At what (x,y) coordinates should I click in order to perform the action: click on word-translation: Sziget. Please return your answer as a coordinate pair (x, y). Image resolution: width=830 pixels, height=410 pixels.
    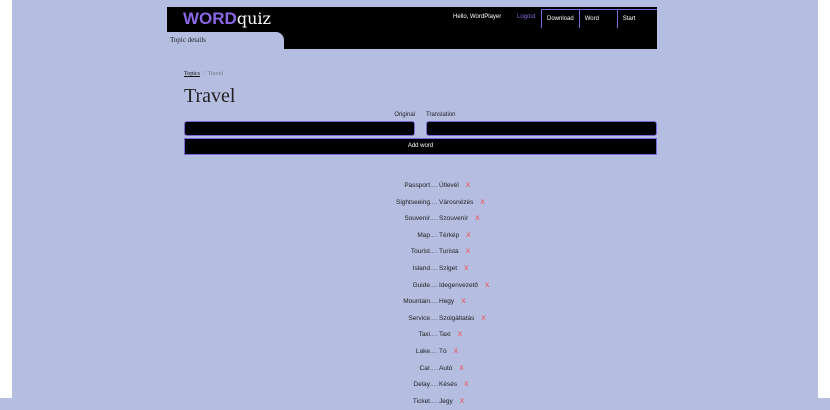
    Looking at the image, I should click on (448, 268).